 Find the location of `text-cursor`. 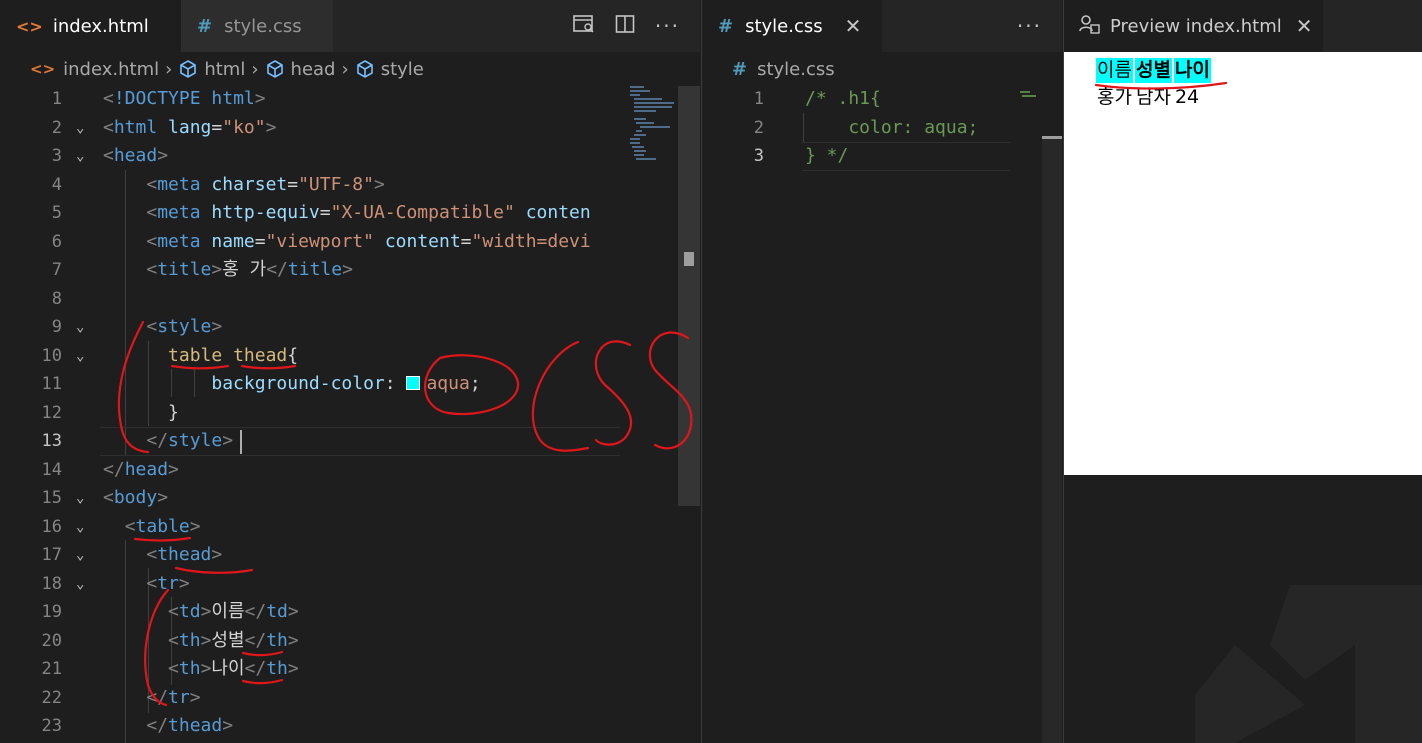

text-cursor is located at coordinates (241, 442).